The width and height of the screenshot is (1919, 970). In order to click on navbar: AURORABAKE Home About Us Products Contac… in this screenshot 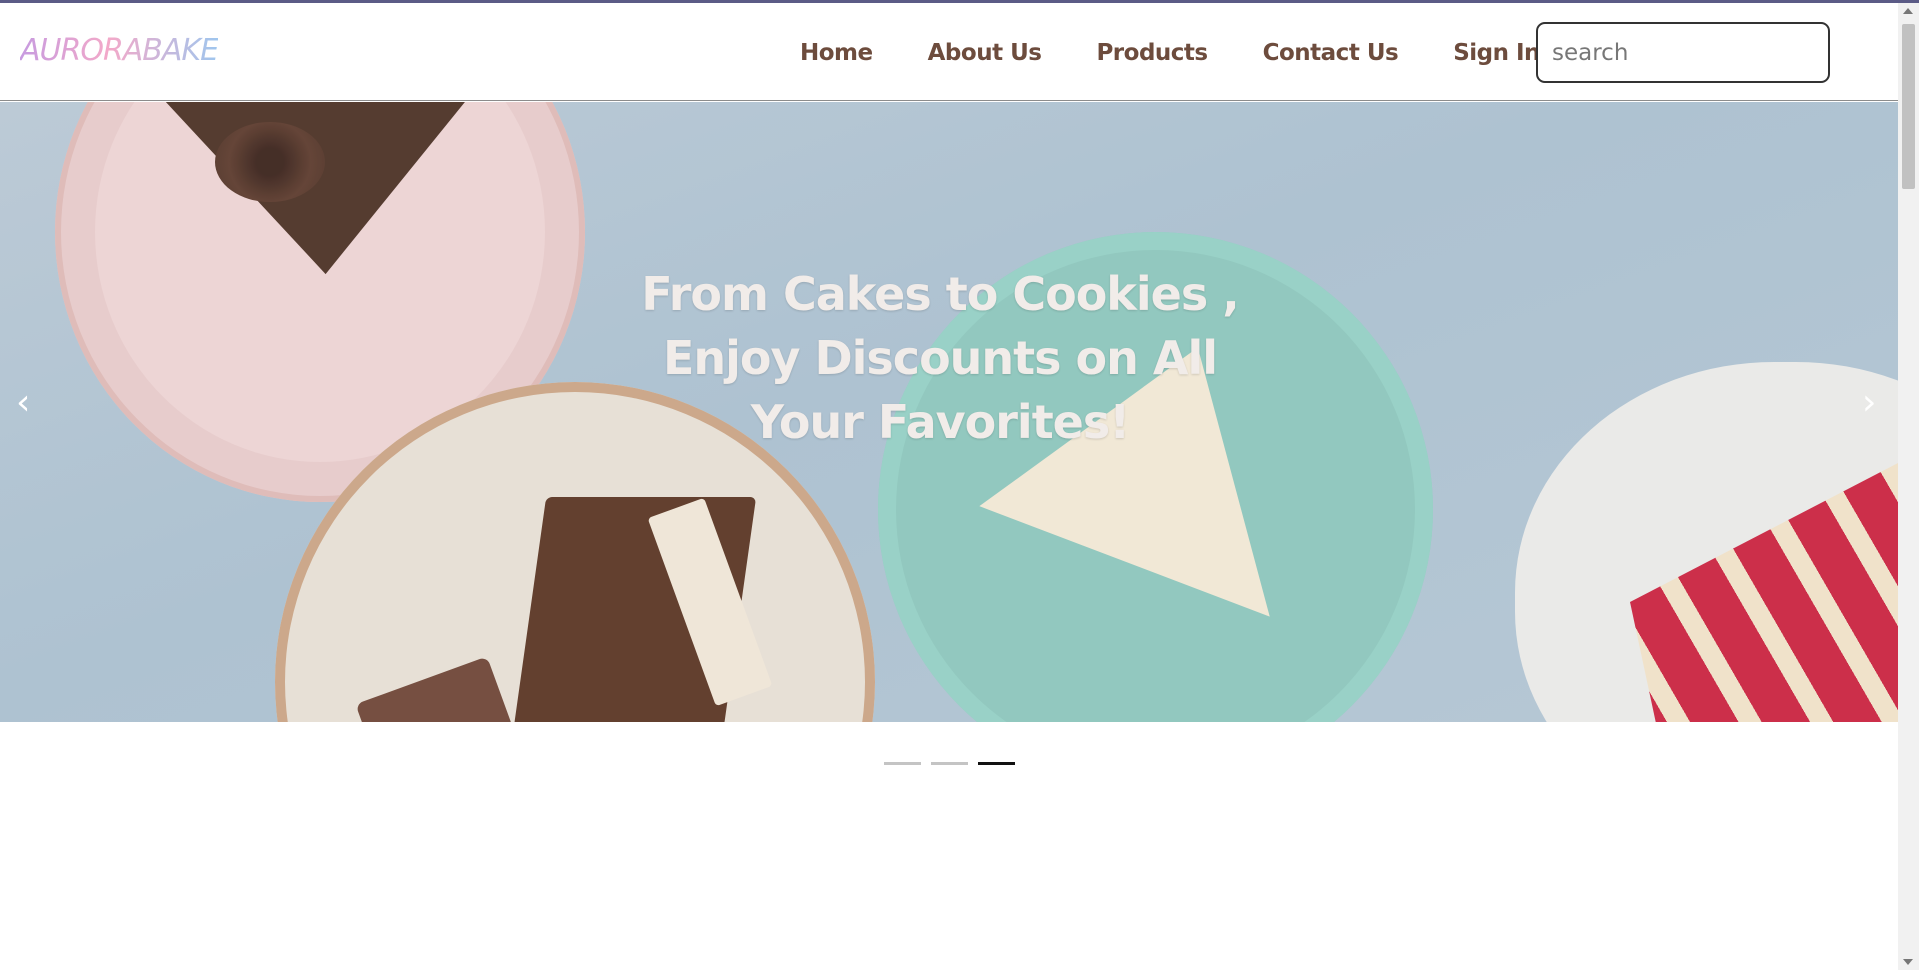, I will do `click(949, 52)`.